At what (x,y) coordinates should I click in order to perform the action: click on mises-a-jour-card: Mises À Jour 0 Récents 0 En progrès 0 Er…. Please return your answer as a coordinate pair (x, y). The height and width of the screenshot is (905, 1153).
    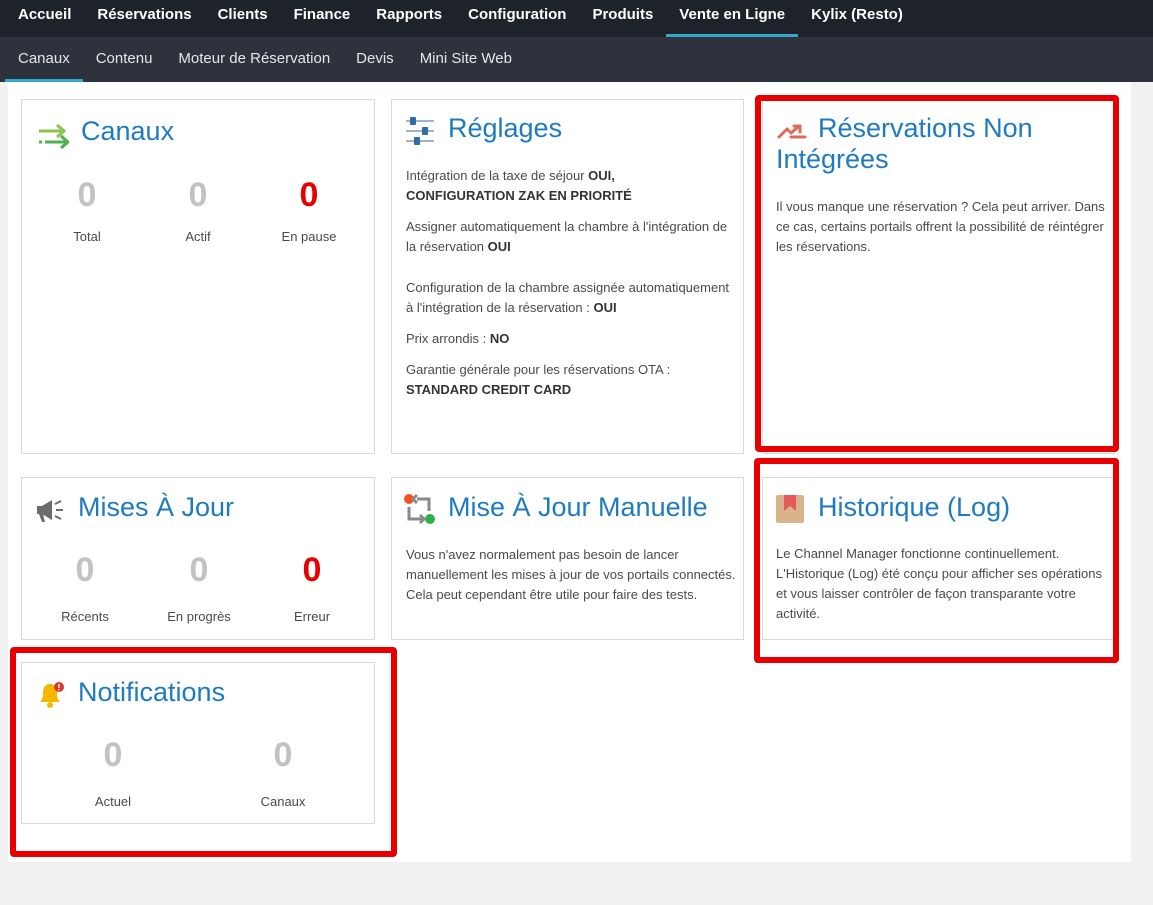
    Looking at the image, I should click on (198, 558).